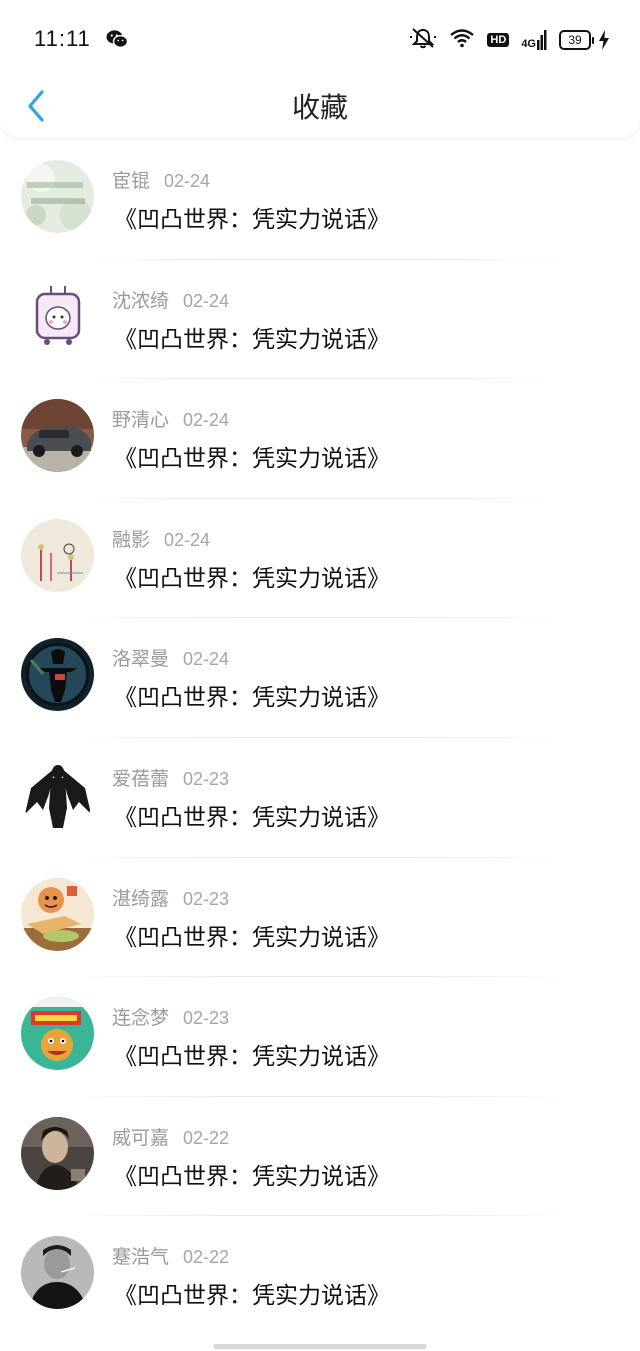 The image size is (640, 1351). I want to click on hd-badge: HD, so click(498, 40).